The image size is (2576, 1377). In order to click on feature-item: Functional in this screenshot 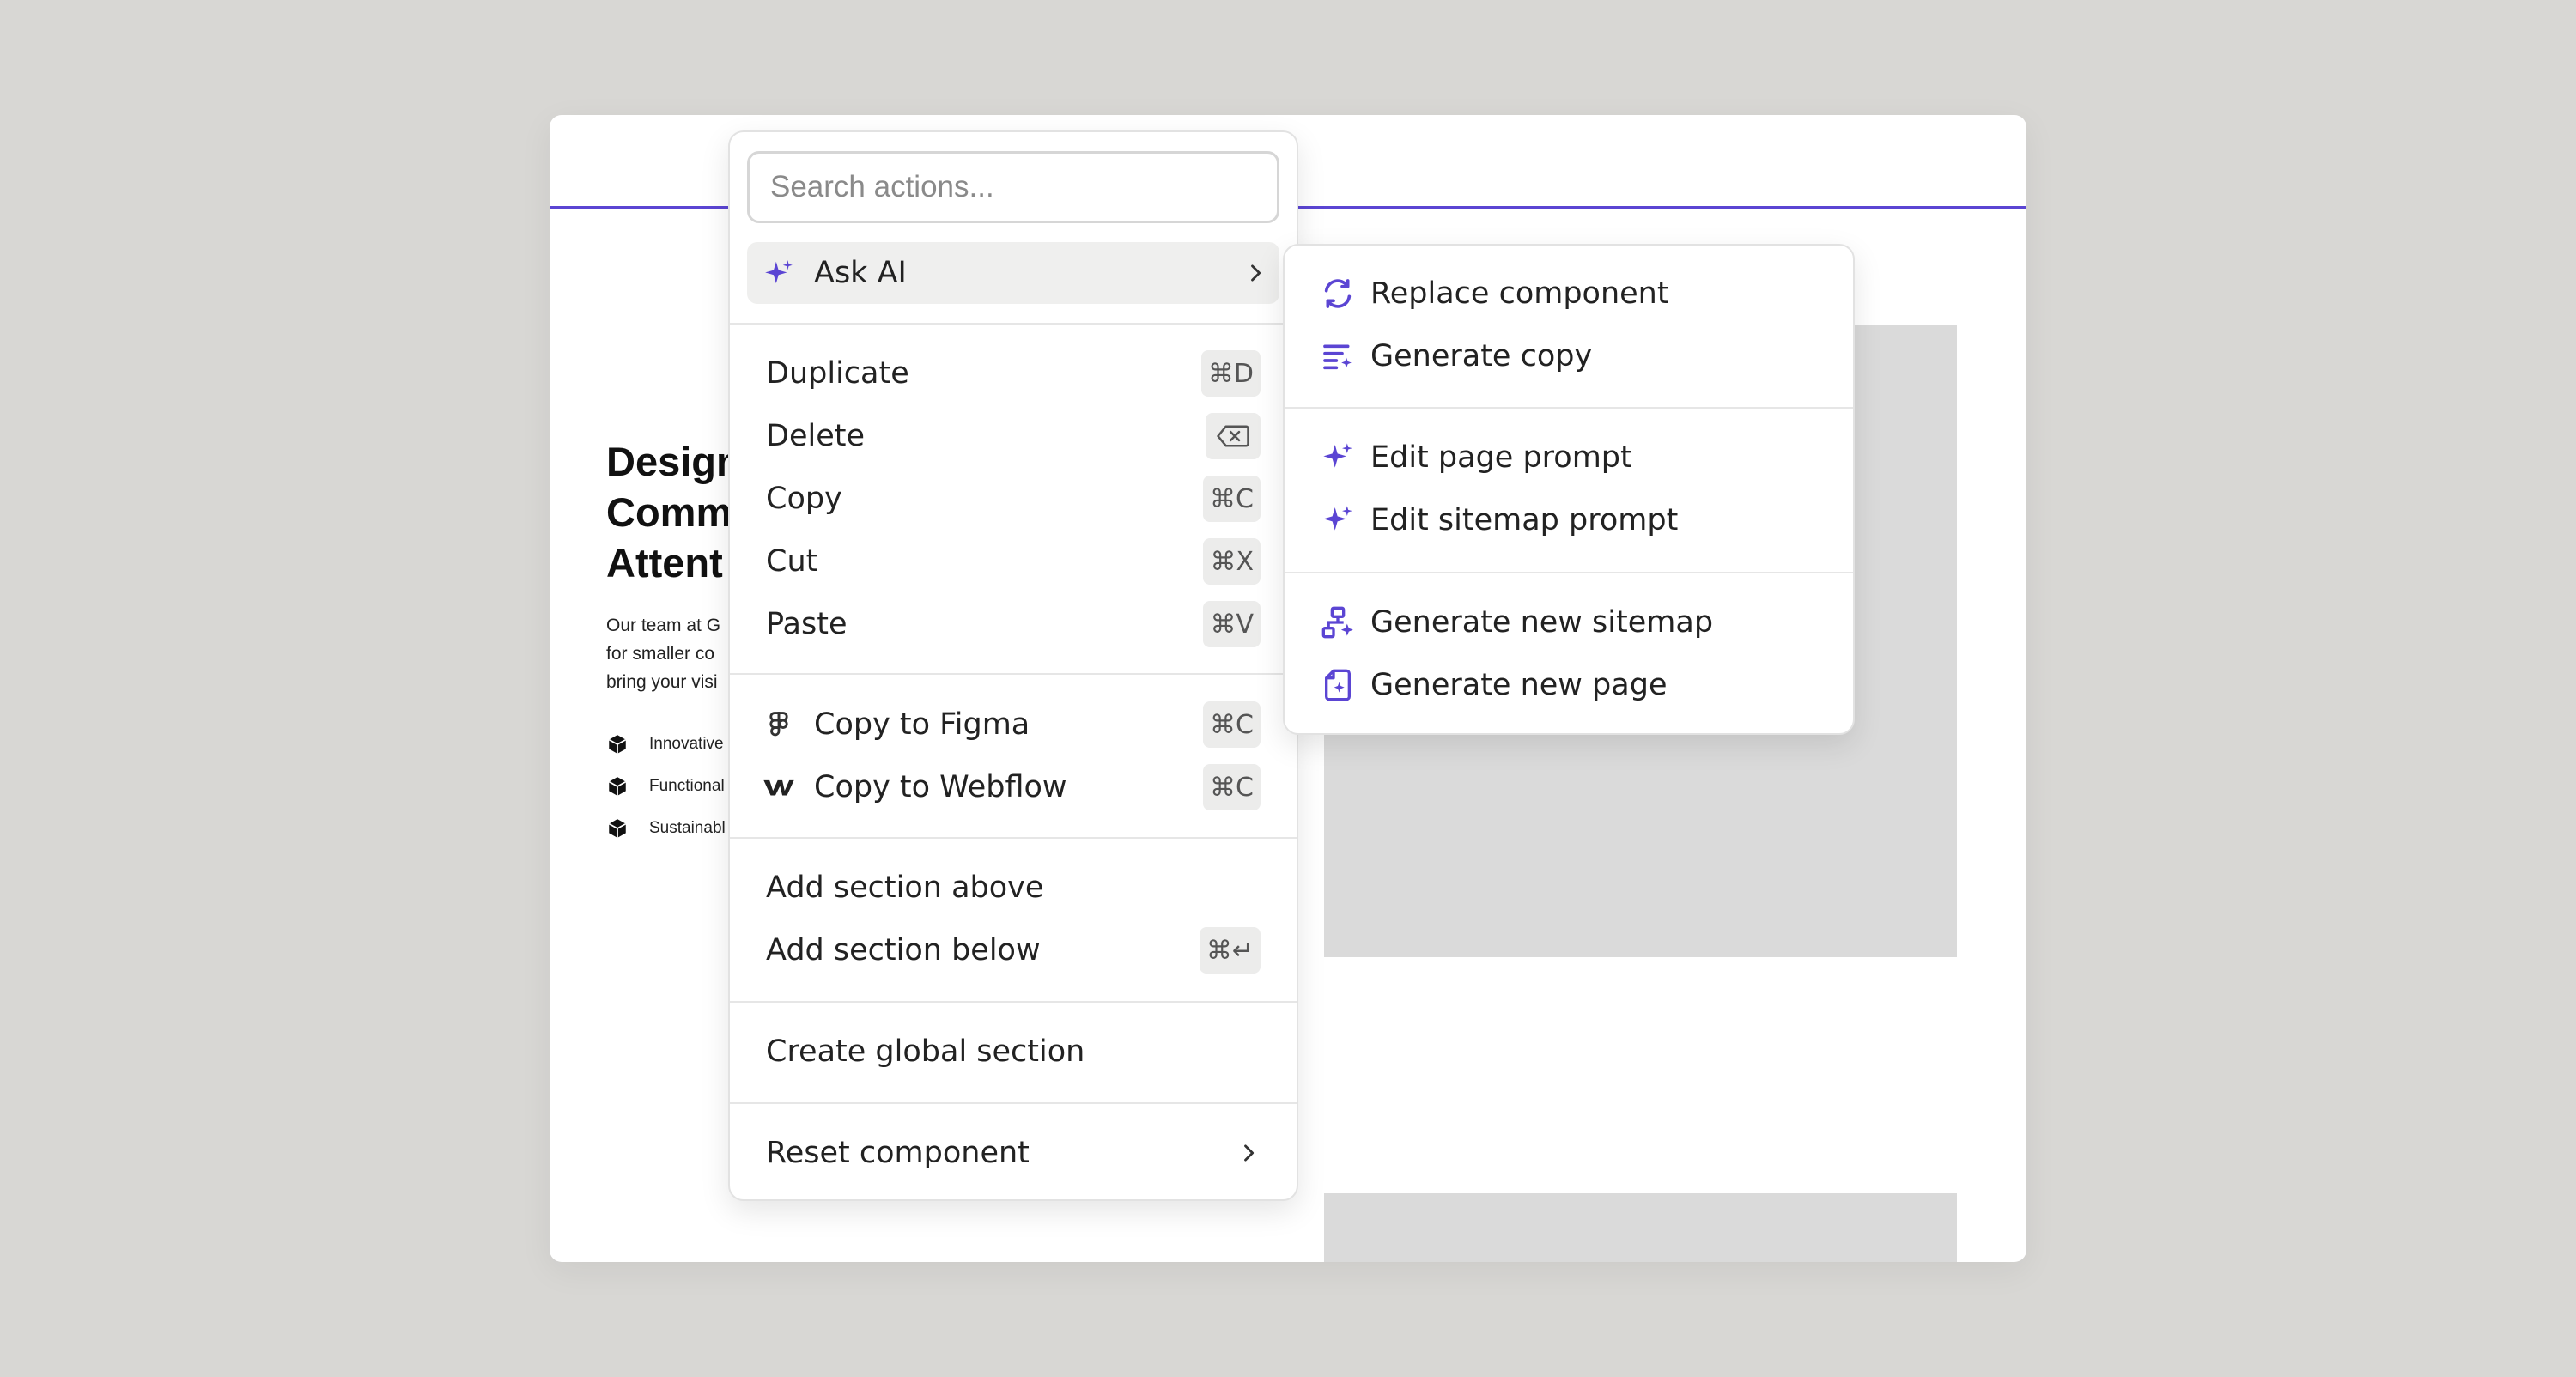, I will do `click(665, 786)`.